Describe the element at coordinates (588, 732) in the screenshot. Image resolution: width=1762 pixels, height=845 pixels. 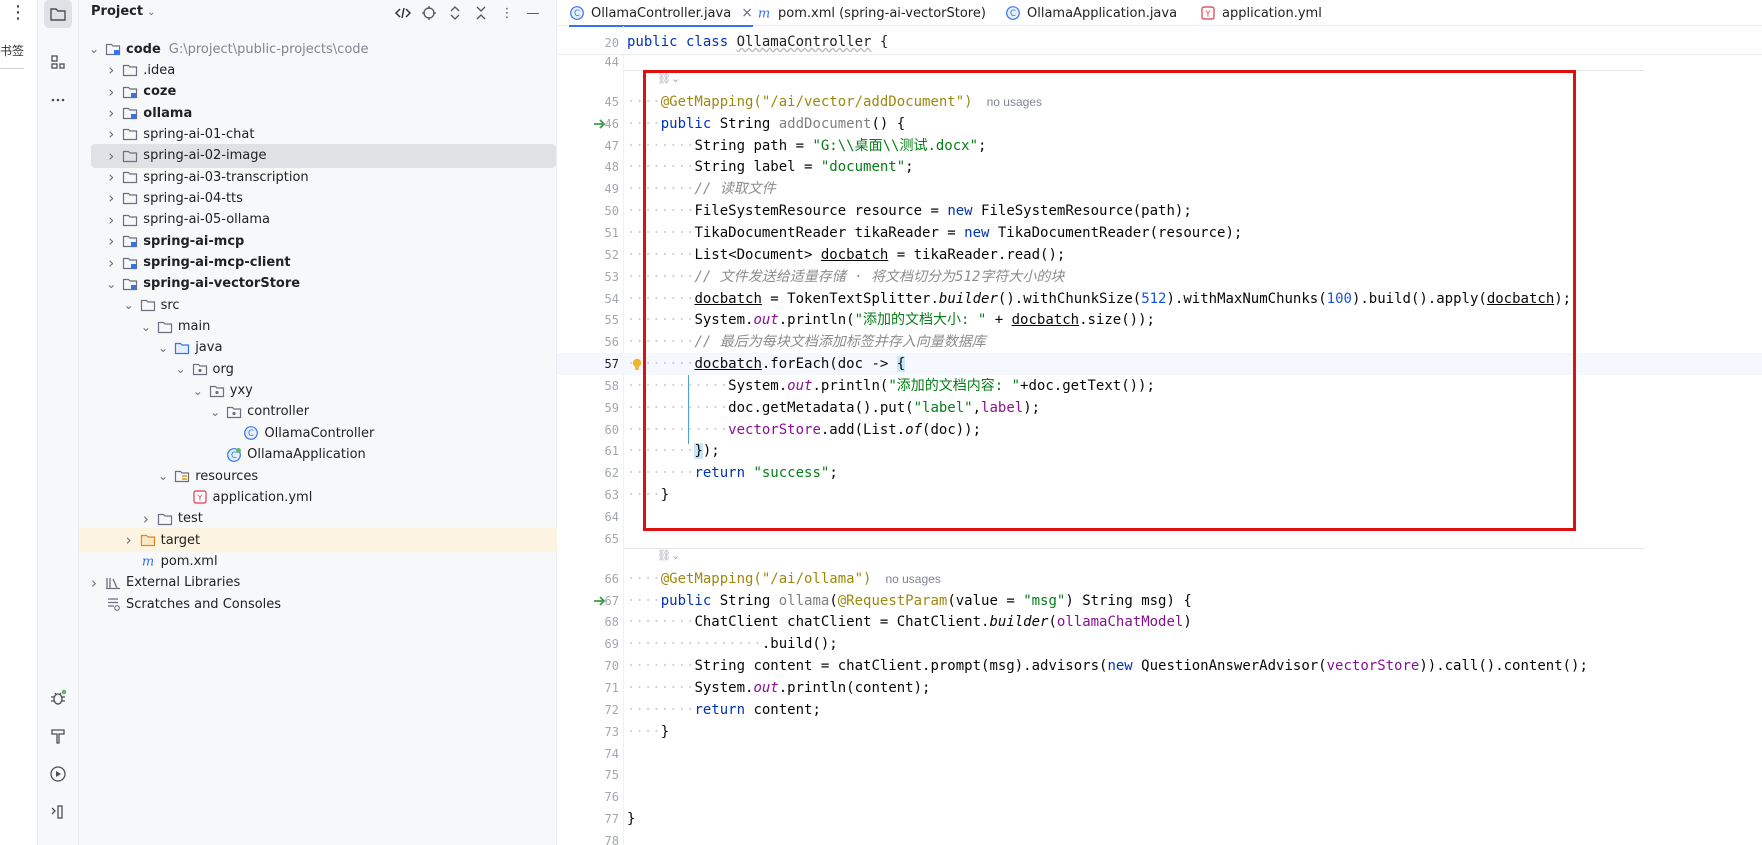
I see `line-number: 73` at that location.